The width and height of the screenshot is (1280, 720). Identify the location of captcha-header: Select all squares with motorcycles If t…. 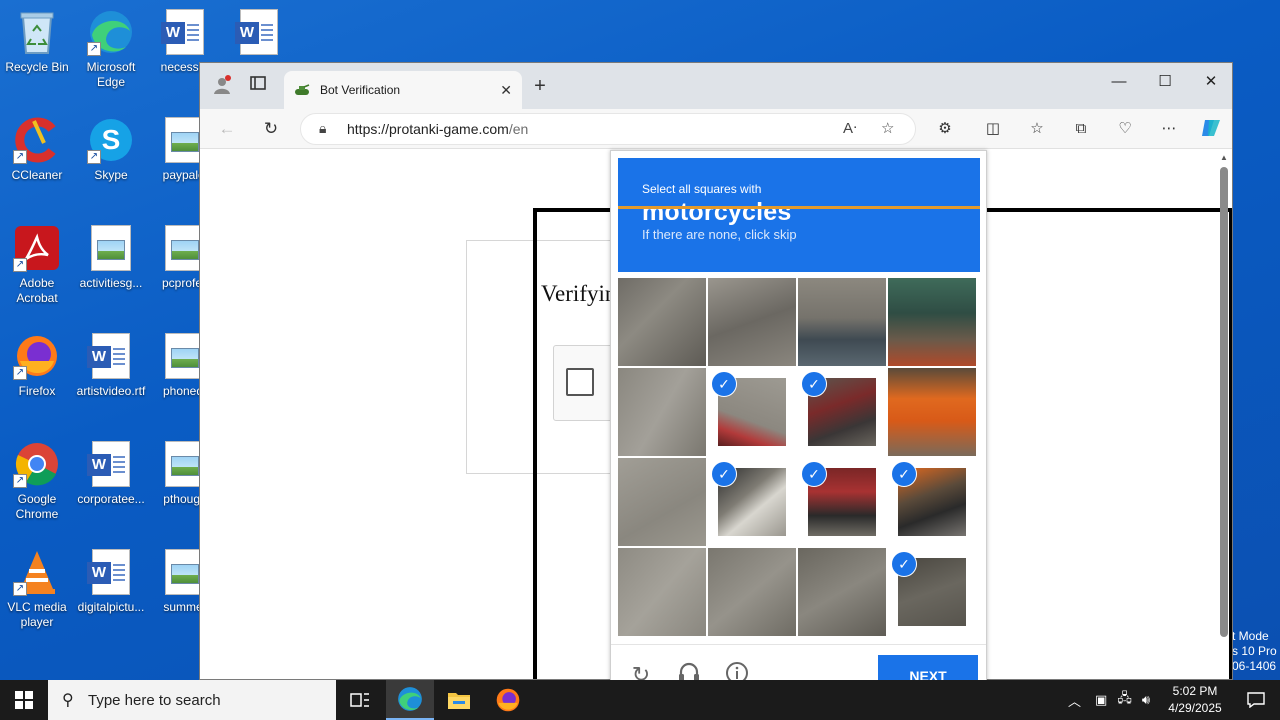
(799, 215).